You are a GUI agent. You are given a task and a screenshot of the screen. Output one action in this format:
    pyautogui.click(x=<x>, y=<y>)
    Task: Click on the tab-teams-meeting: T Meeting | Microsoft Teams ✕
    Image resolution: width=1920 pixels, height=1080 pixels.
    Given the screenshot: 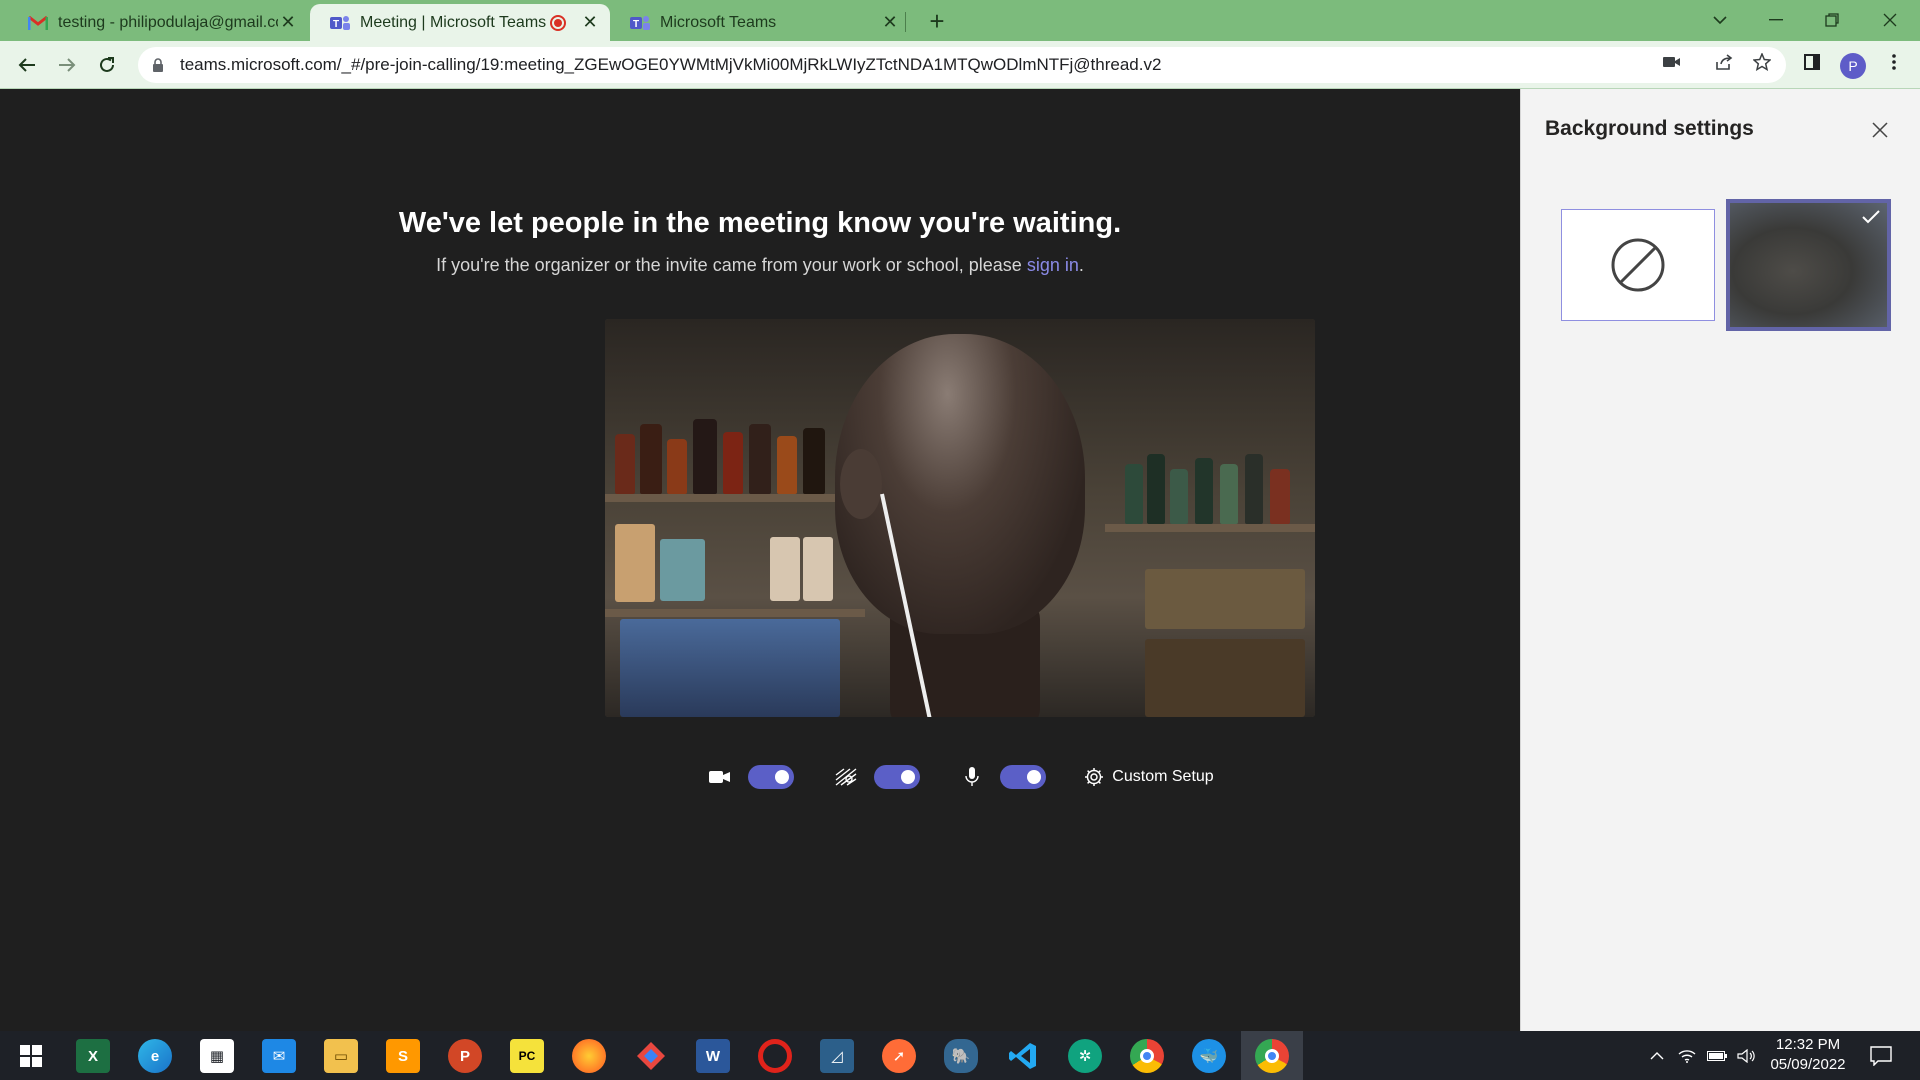 What is the action you would take?
    pyautogui.click(x=460, y=22)
    